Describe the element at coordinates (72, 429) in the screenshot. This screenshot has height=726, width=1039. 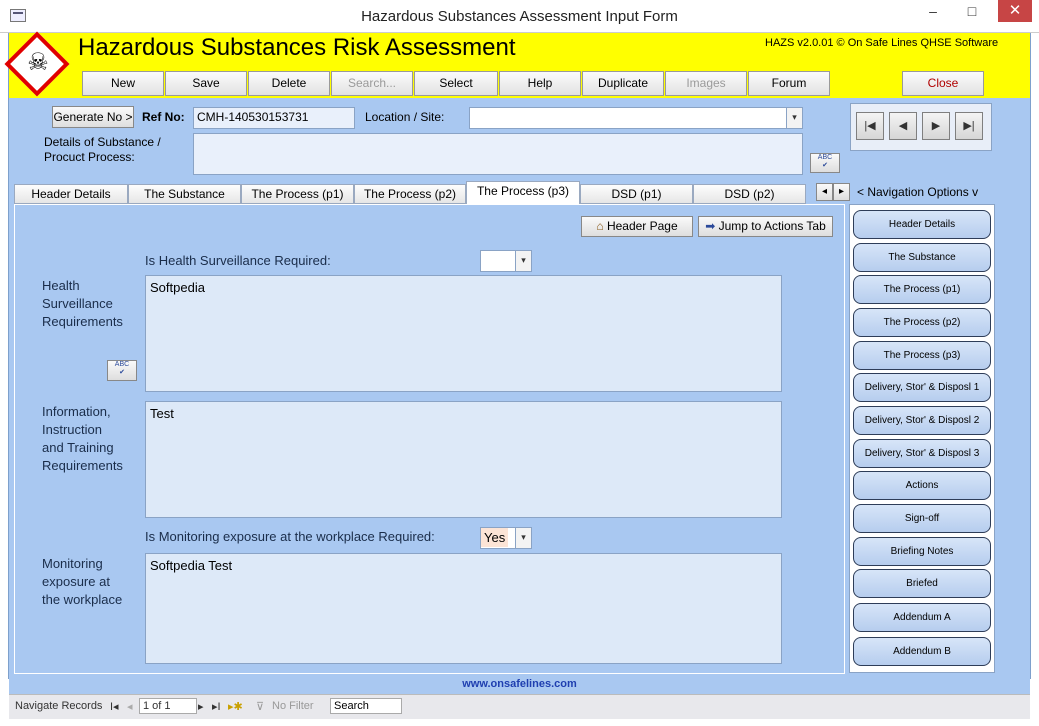
I see `info-label-line: Instruction` at that location.